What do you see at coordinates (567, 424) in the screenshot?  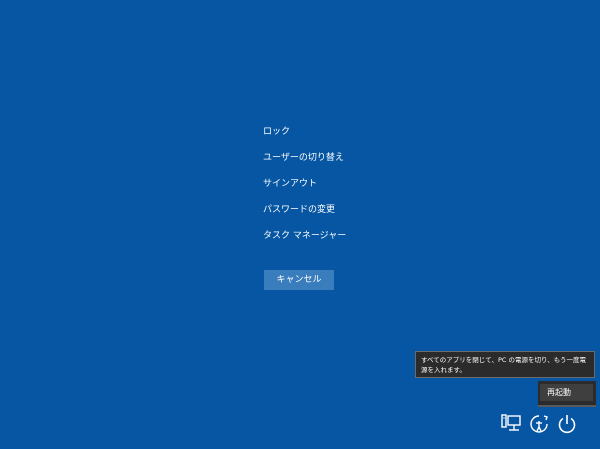 I see `power-icon` at bounding box center [567, 424].